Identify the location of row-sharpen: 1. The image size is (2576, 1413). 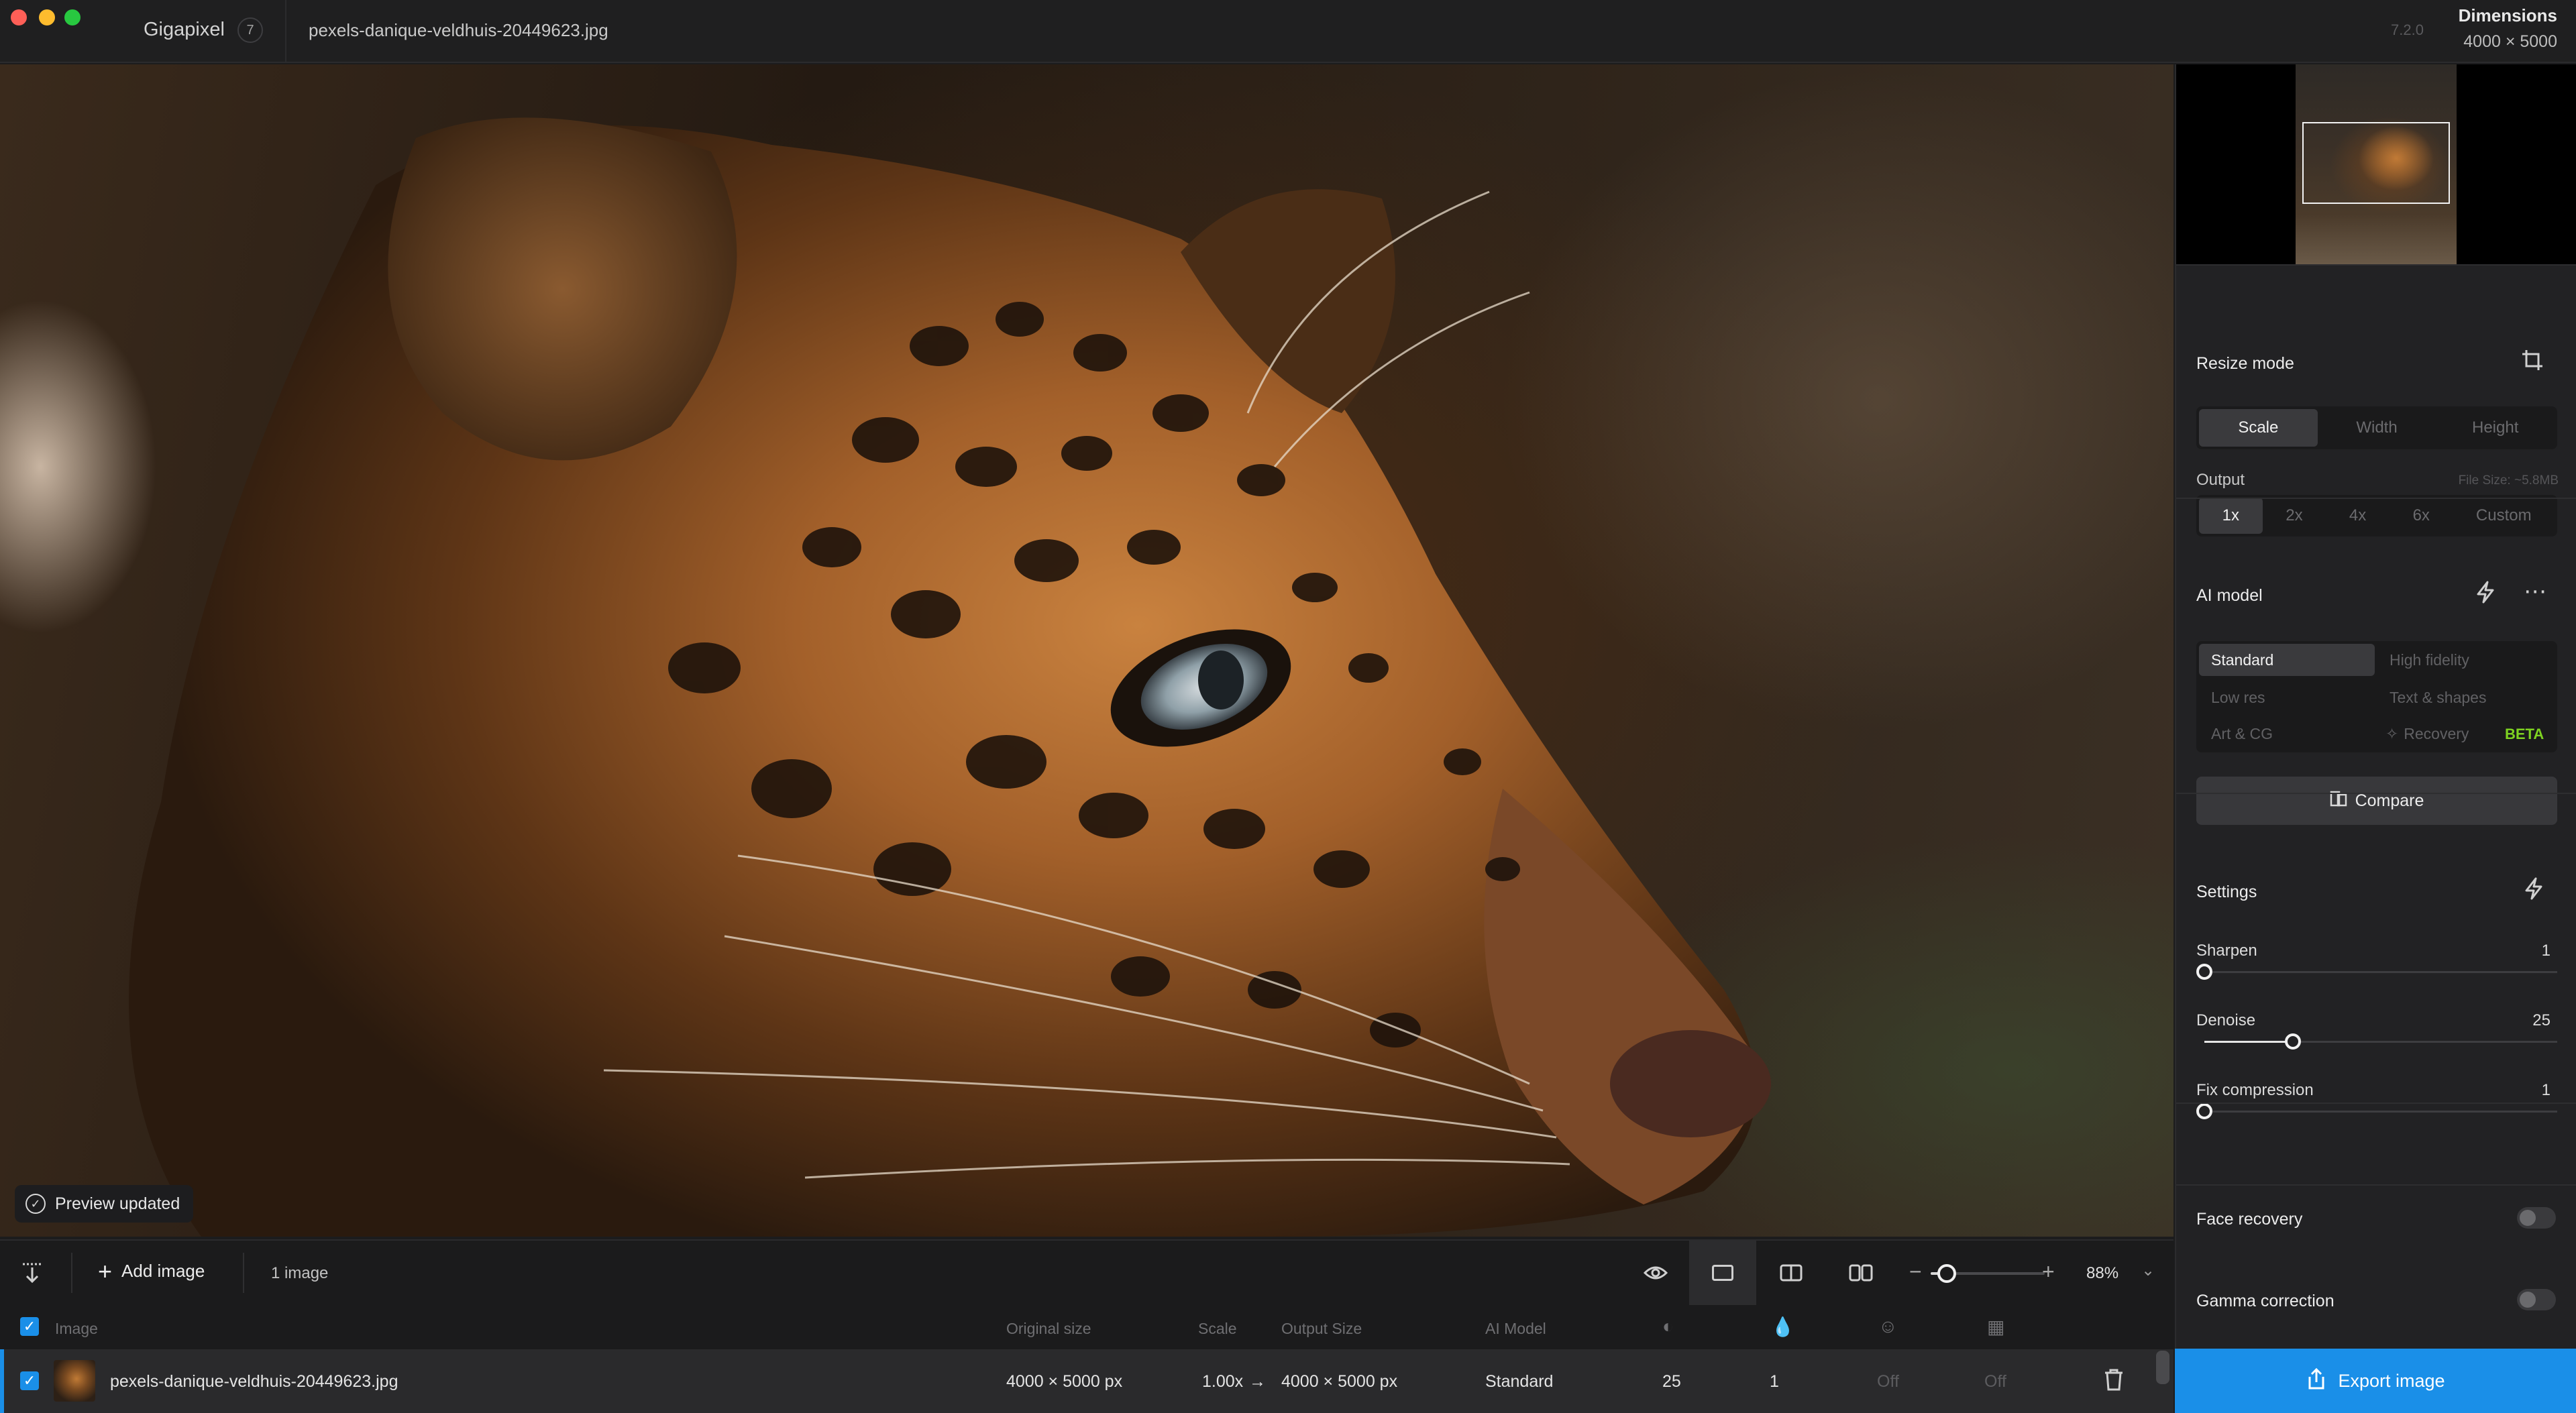
(1774, 1381).